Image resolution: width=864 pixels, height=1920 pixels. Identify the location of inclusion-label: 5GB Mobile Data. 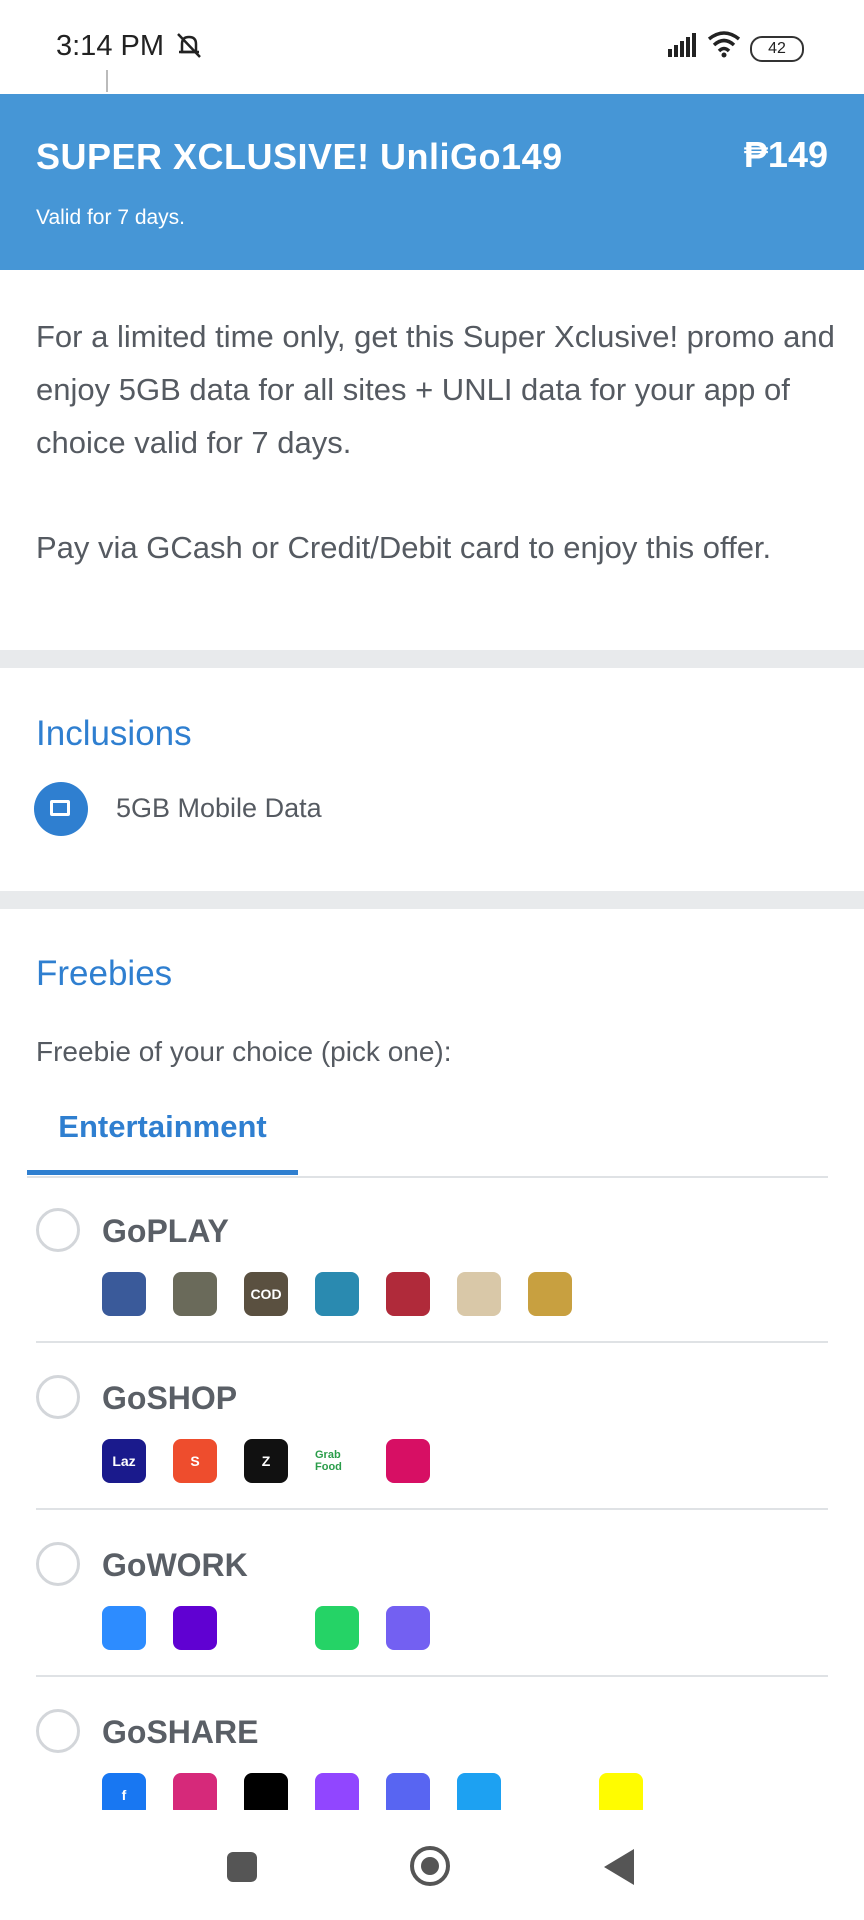
(219, 808).